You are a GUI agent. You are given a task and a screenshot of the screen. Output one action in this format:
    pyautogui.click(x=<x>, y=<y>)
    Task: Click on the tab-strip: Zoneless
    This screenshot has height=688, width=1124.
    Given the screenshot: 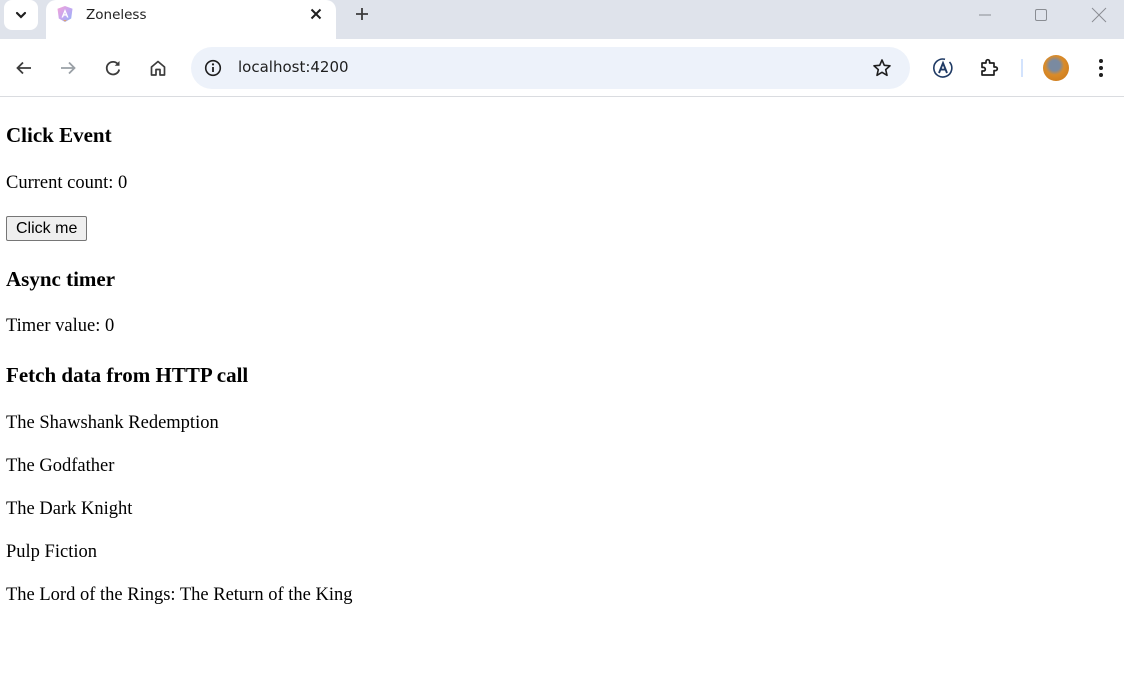 What is the action you would take?
    pyautogui.click(x=562, y=19)
    